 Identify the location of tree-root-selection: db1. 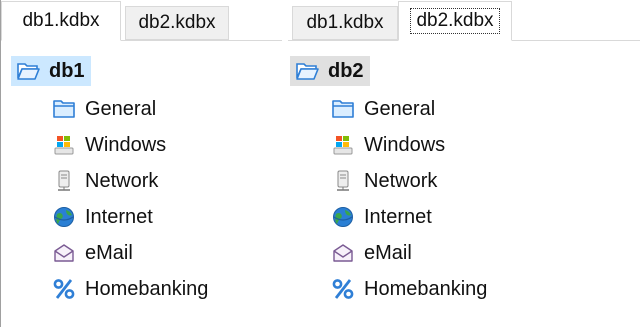
(51, 71).